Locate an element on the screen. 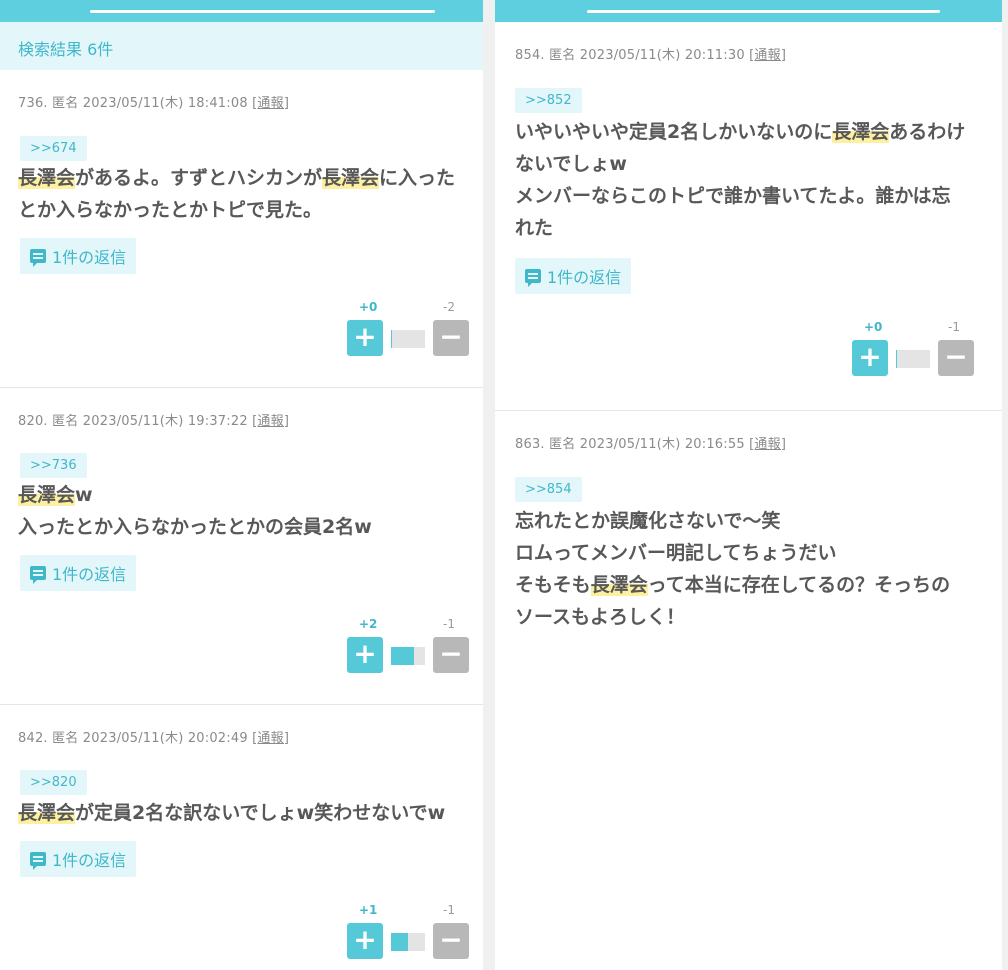  anchor-link: >>854 is located at coordinates (548, 489).